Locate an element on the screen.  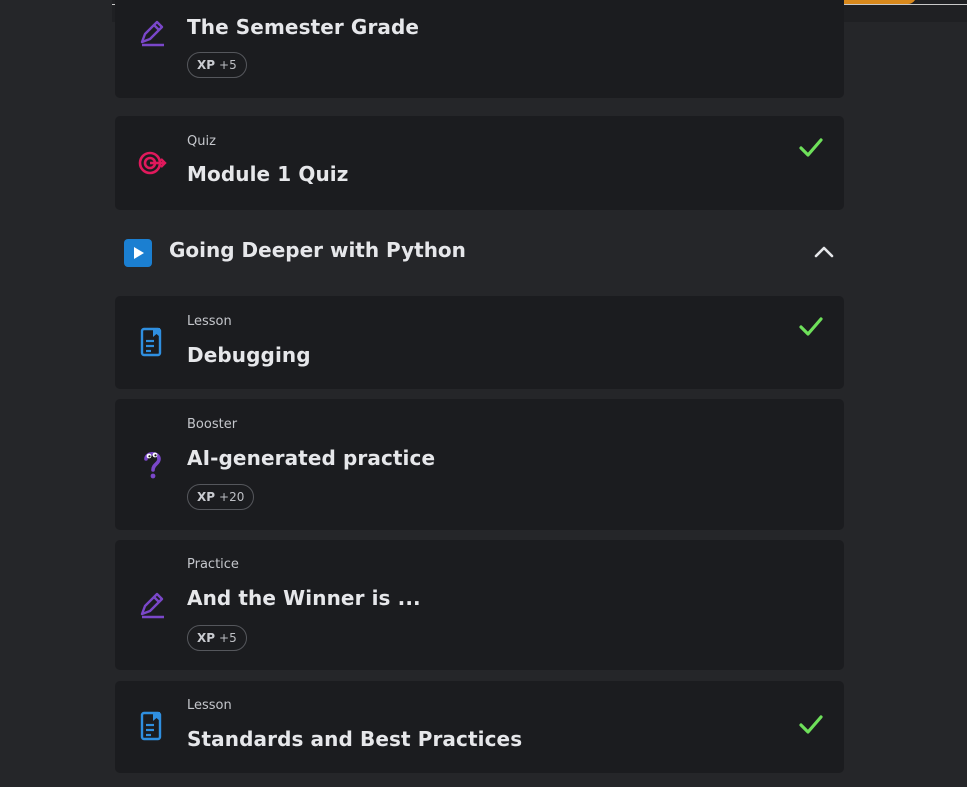
section-title: Going Deeper with Python is located at coordinates (317, 250).